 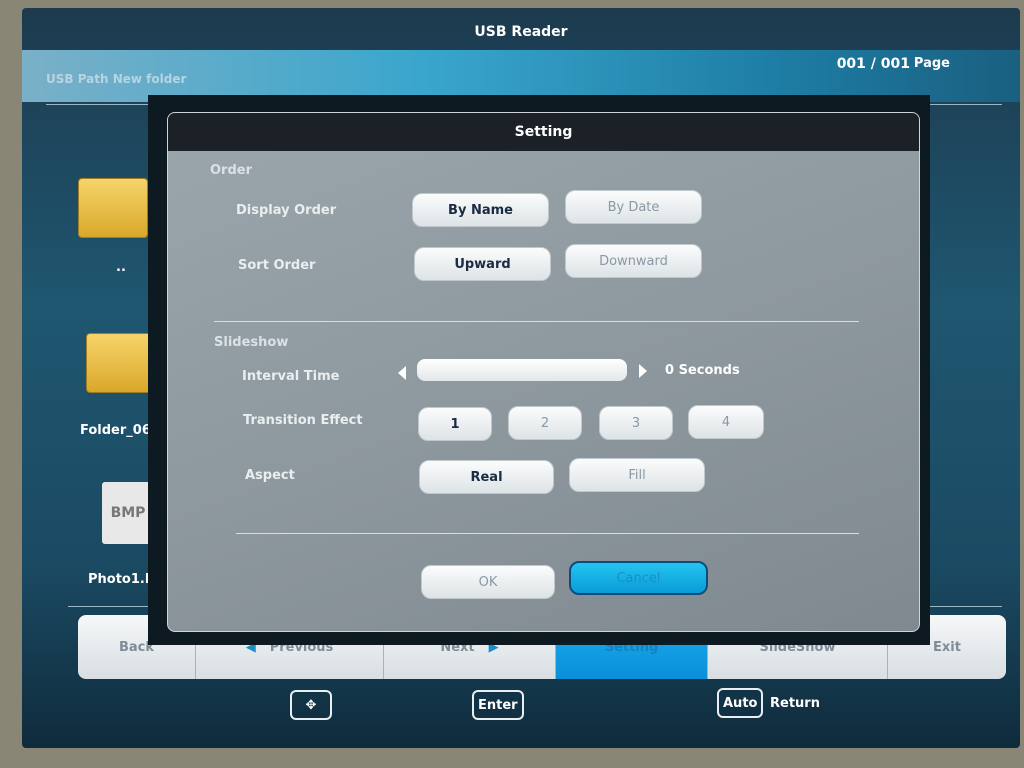 What do you see at coordinates (291, 376) in the screenshot?
I see `interval-time-label: Interval Time` at bounding box center [291, 376].